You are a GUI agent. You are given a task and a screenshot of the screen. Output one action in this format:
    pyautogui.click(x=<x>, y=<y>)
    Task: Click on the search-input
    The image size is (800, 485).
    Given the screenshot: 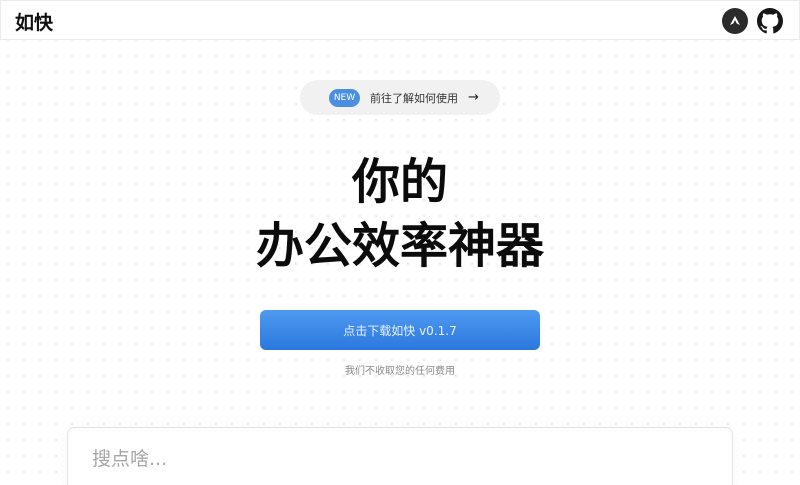 What is the action you would take?
    pyautogui.click(x=392, y=459)
    